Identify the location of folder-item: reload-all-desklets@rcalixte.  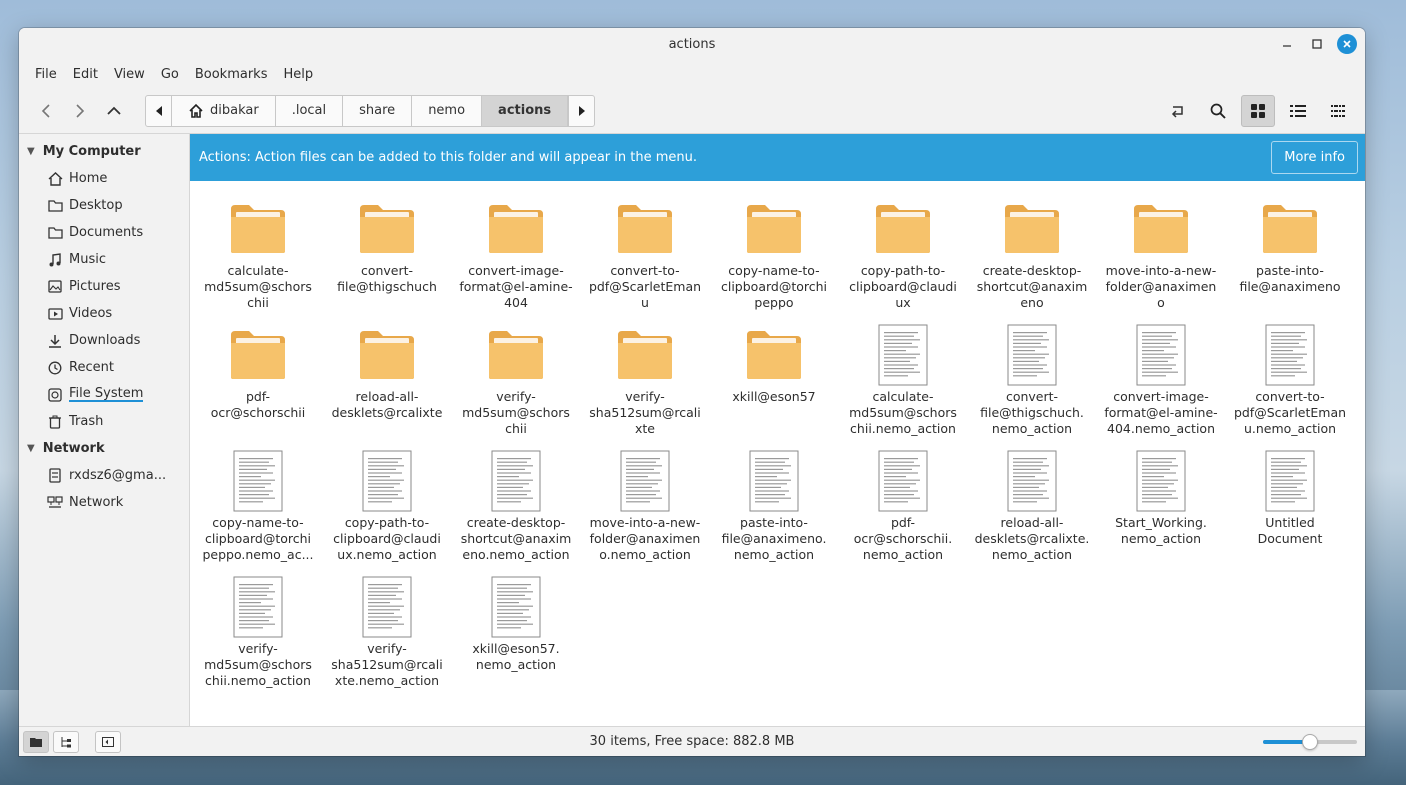
(387, 372).